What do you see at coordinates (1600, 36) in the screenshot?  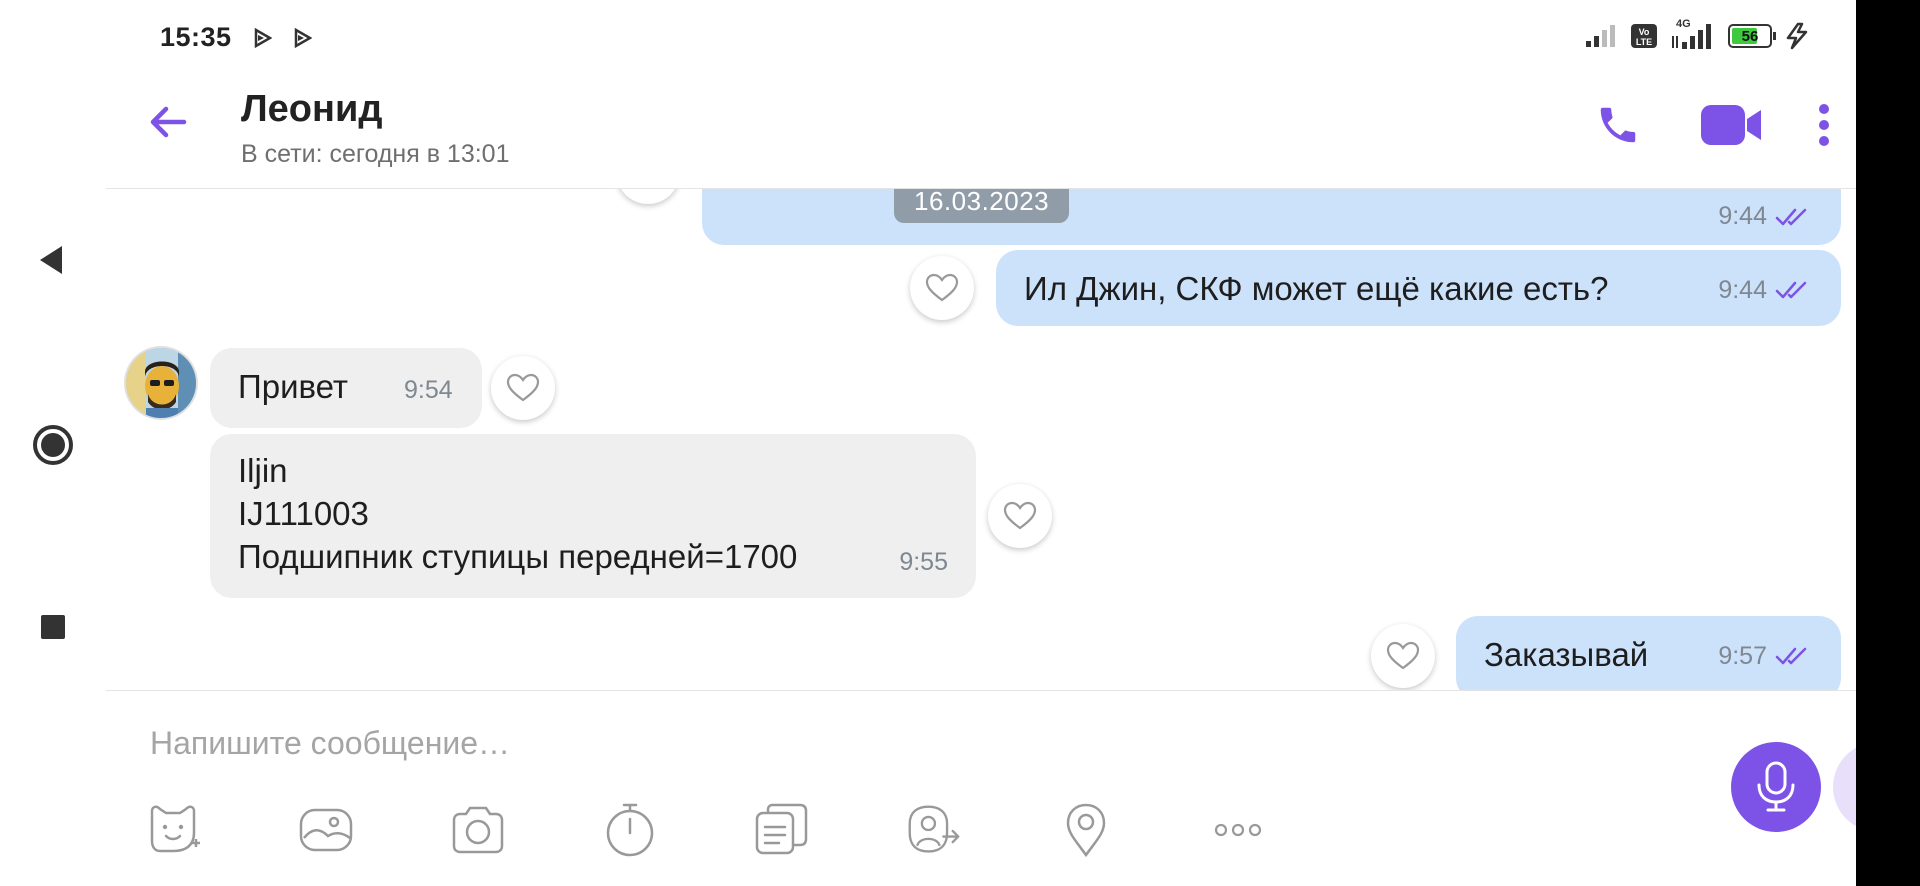 I see `signal-icon` at bounding box center [1600, 36].